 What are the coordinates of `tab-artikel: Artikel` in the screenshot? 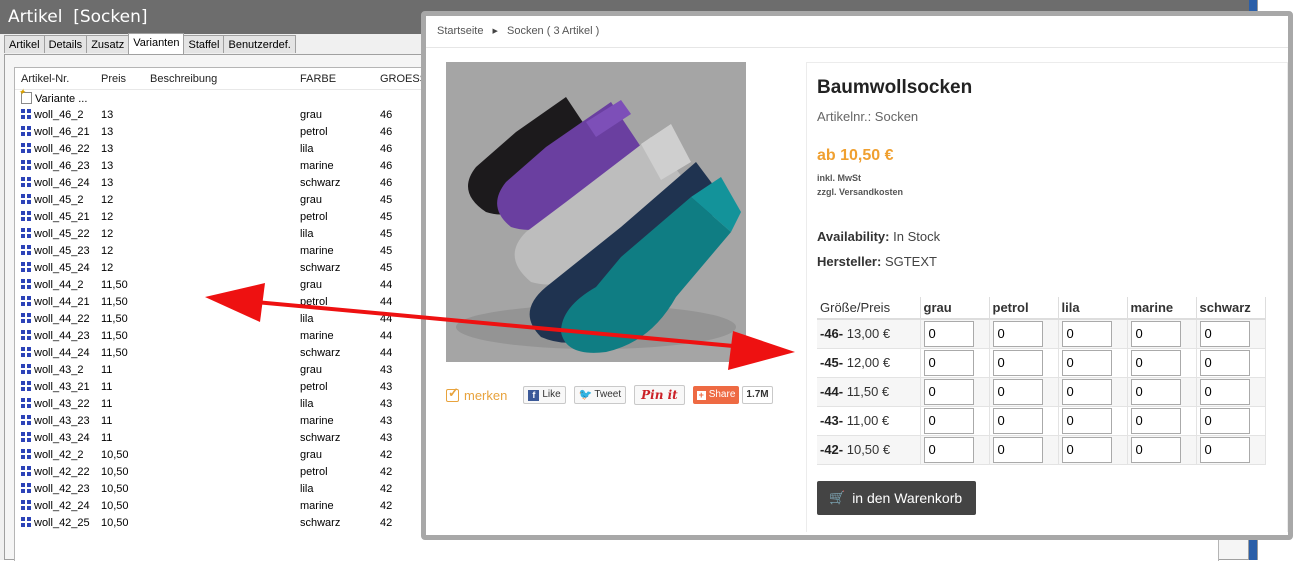 It's located at (24, 44).